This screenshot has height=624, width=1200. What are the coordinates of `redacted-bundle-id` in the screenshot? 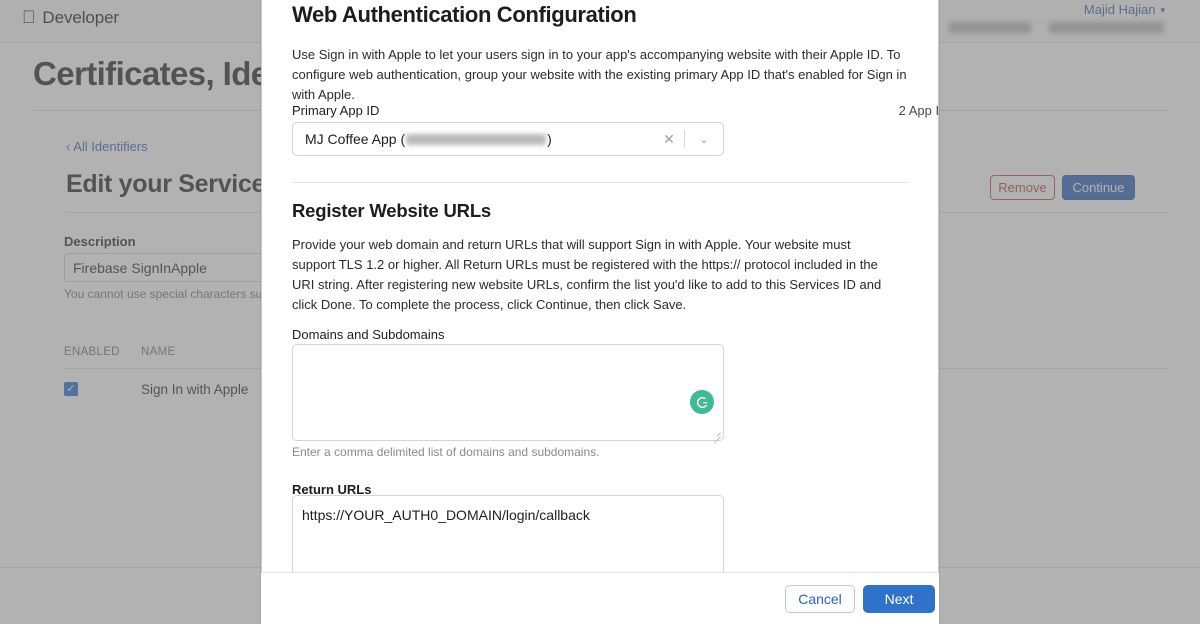 It's located at (476, 139).